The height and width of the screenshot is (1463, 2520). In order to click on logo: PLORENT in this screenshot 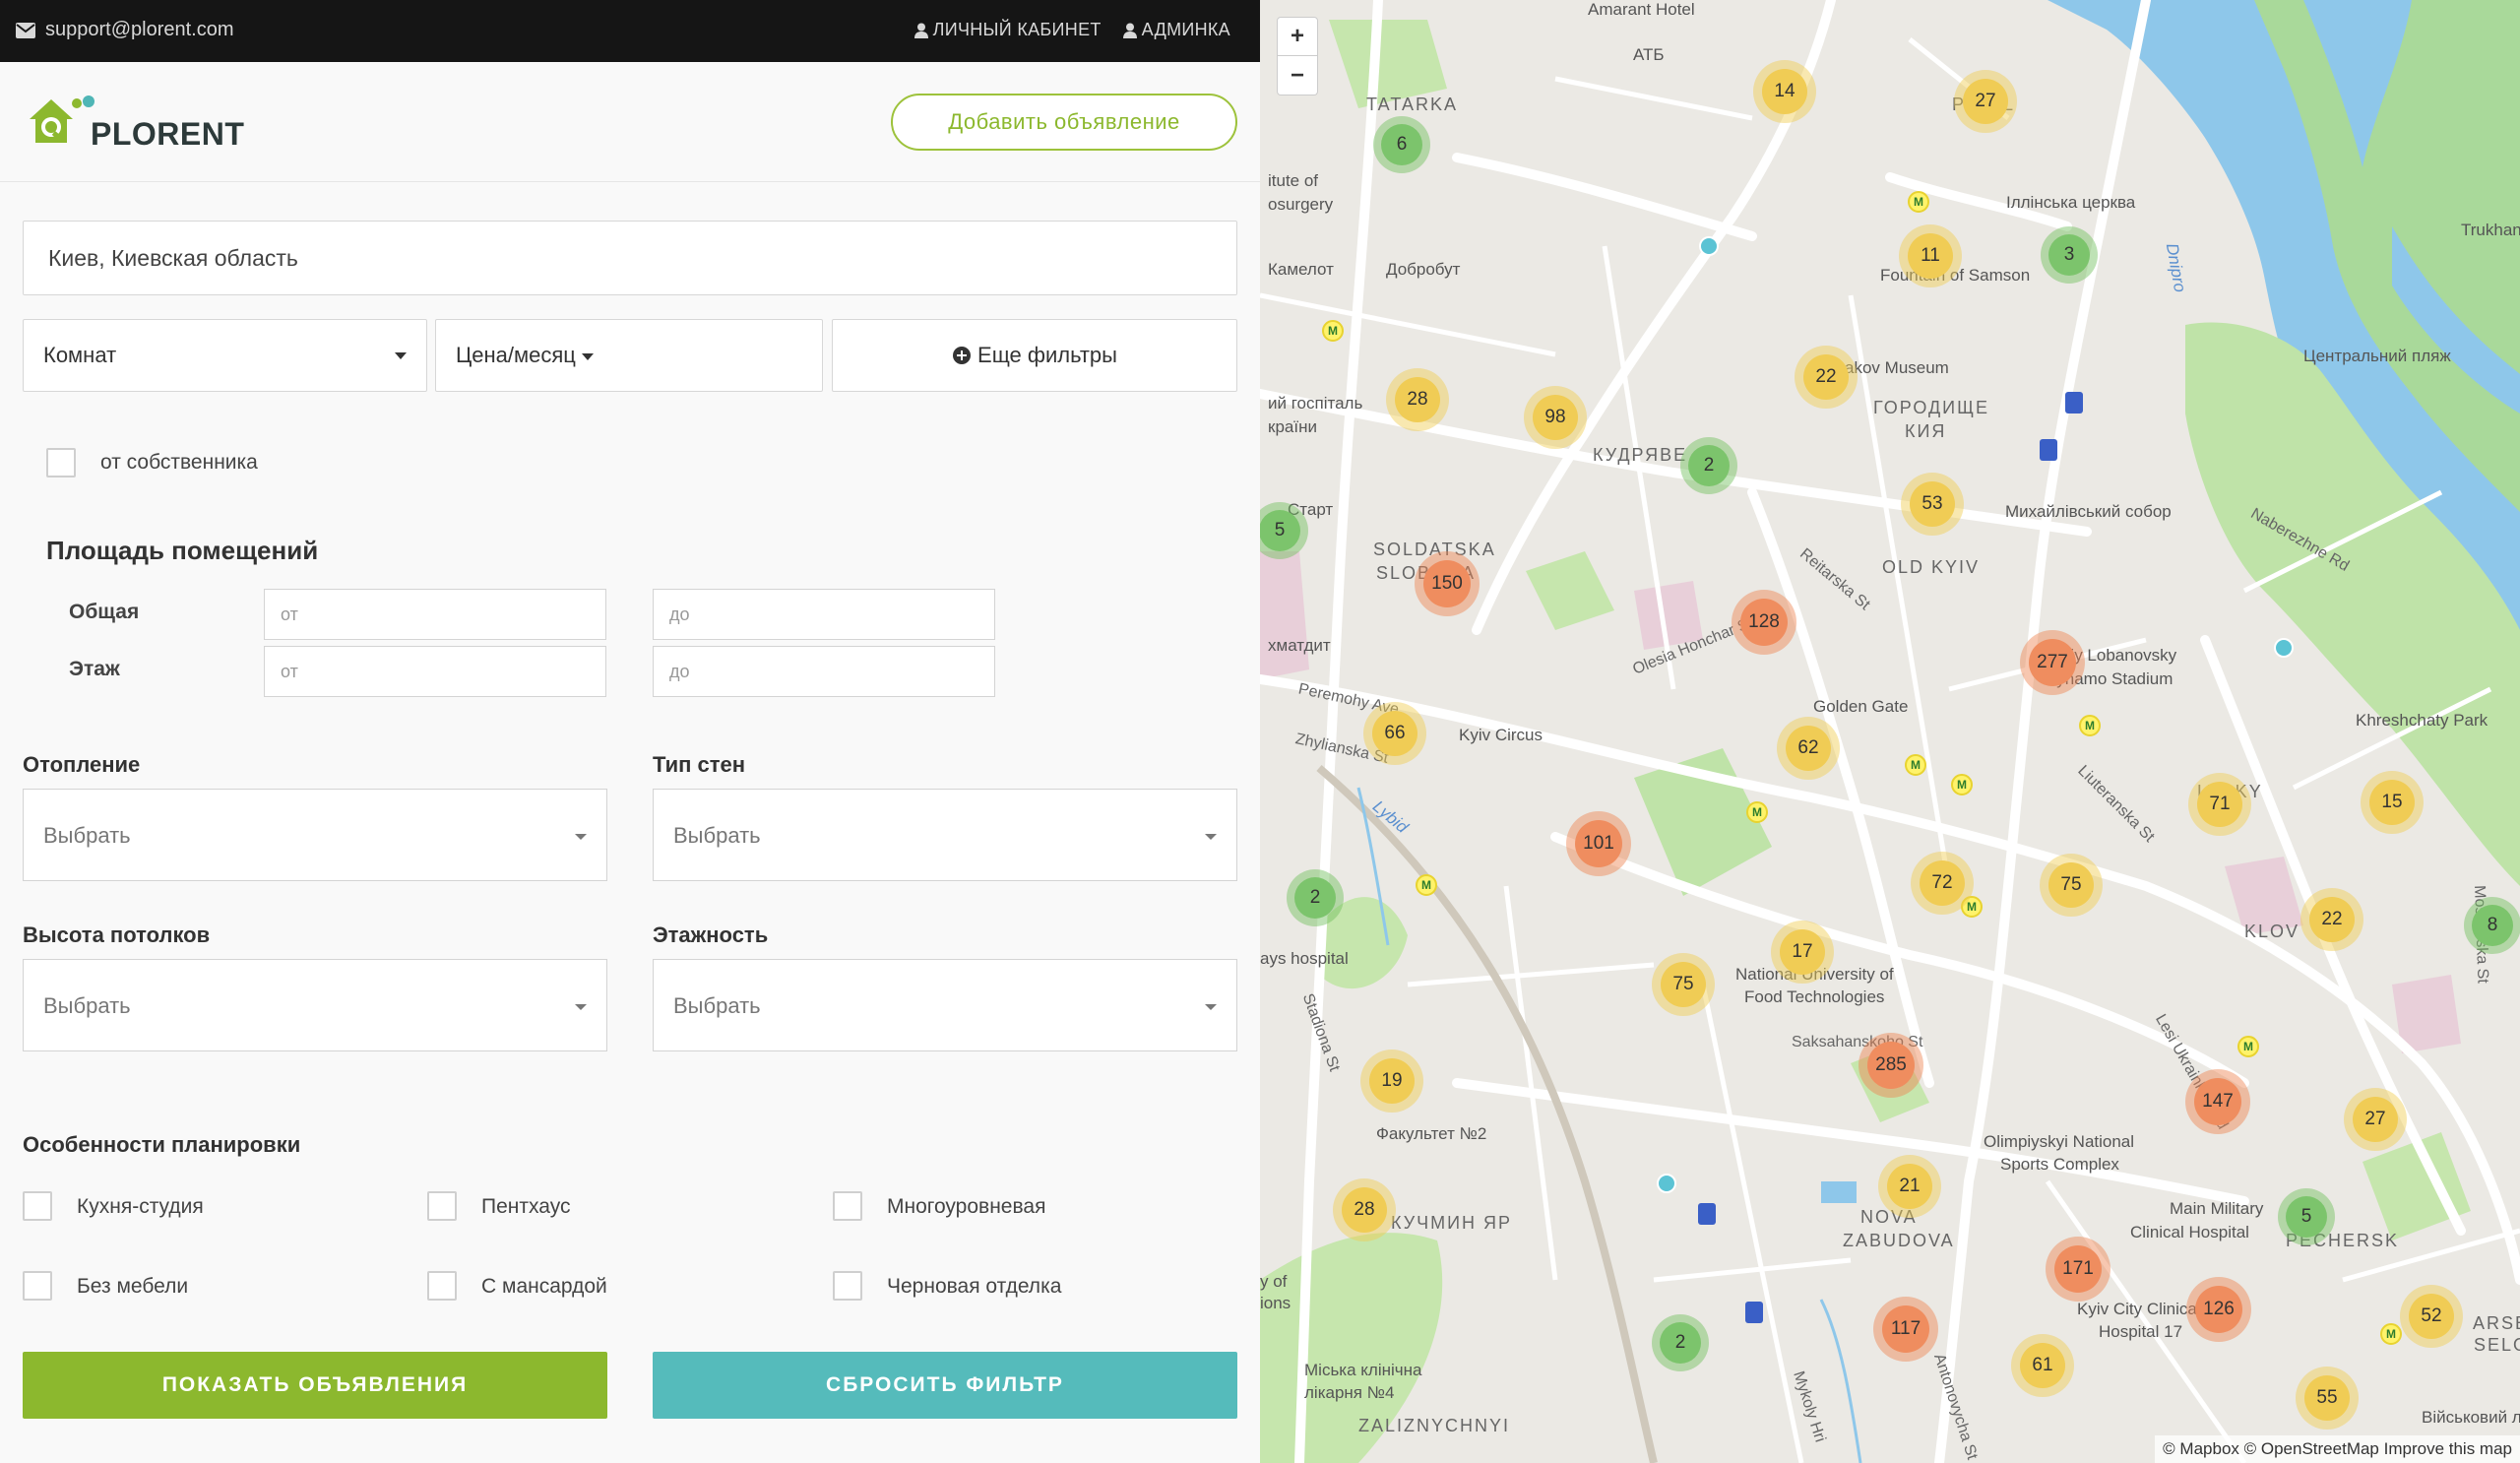, I will do `click(135, 122)`.